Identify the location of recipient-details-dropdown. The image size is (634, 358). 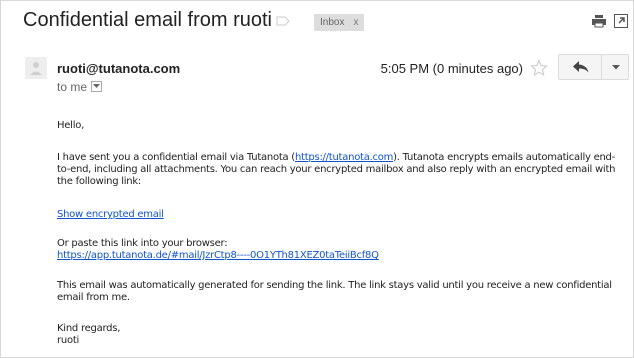
(97, 86).